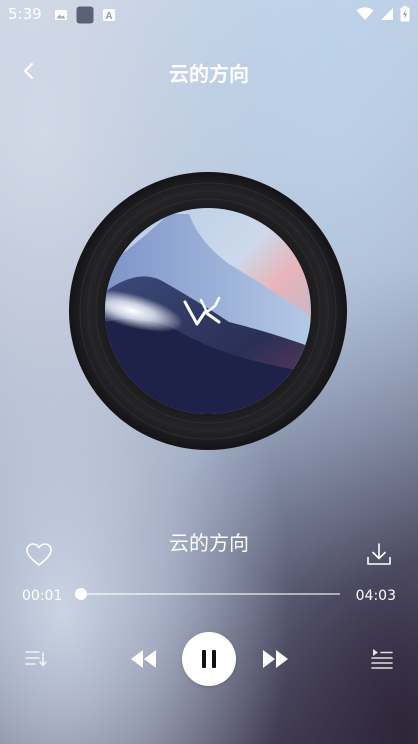 The height and width of the screenshot is (744, 418). Describe the element at coordinates (209, 14) in the screenshot. I see `status-bar: 5:39 A` at that location.